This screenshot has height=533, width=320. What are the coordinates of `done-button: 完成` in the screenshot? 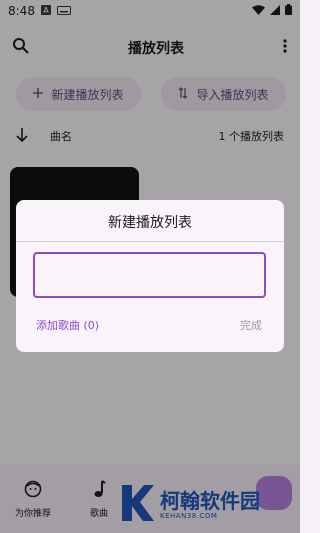 It's located at (251, 325).